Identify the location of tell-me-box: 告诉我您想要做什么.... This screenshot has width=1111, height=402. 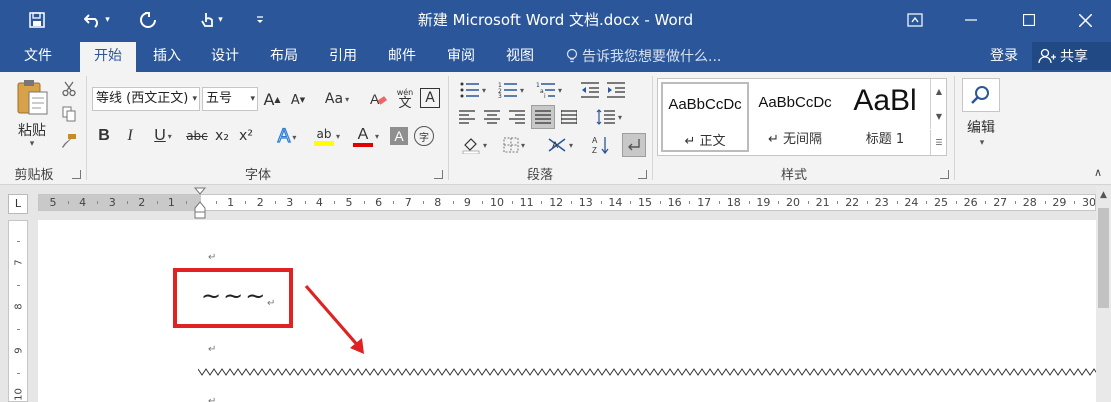
(643, 56).